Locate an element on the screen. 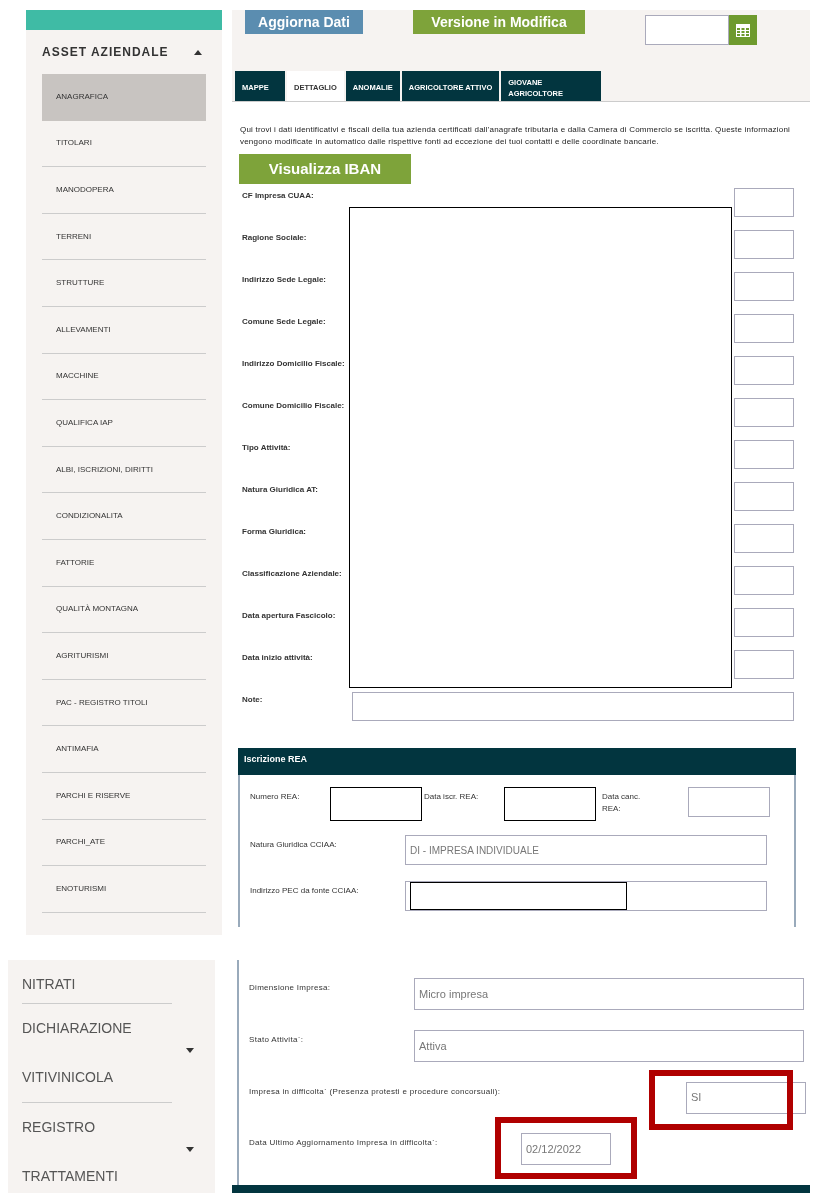 Image resolution: width=825 pixels, height=1193 pixels. sidebar-item: STRUTTURE is located at coordinates (124, 283).